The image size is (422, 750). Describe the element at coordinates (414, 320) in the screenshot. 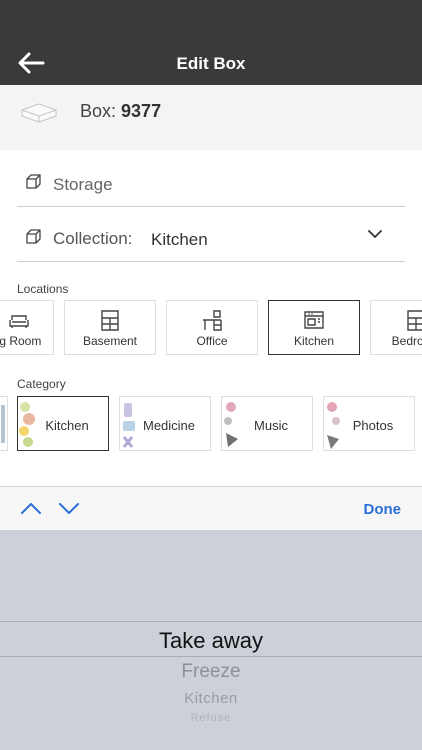

I see `bed-icon` at that location.